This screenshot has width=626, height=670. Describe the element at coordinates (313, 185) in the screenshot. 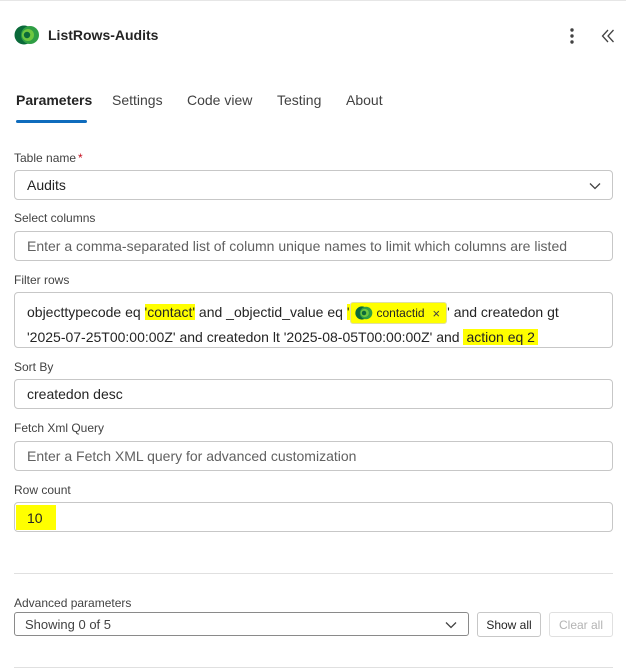

I see `table-name-dropdown: Audits` at that location.